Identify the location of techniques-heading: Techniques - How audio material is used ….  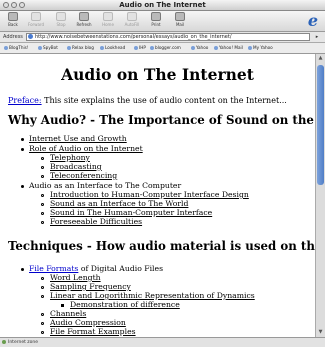
(161, 246).